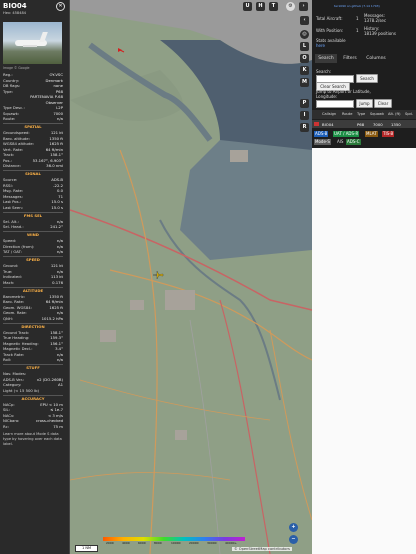  What do you see at coordinates (33, 119) in the screenshot?
I see `detail-row: Route: n/a` at bounding box center [33, 119].